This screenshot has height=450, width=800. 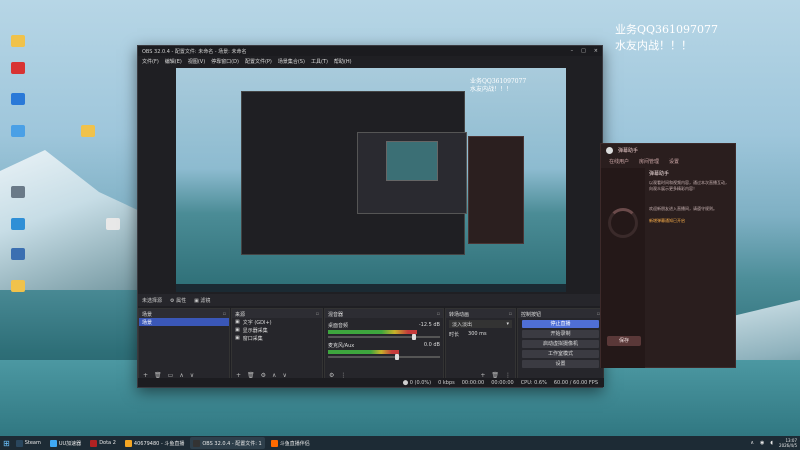 What do you see at coordinates (653, 45) in the screenshot?
I see `watermark-line2: 水友内战！！！` at bounding box center [653, 45].